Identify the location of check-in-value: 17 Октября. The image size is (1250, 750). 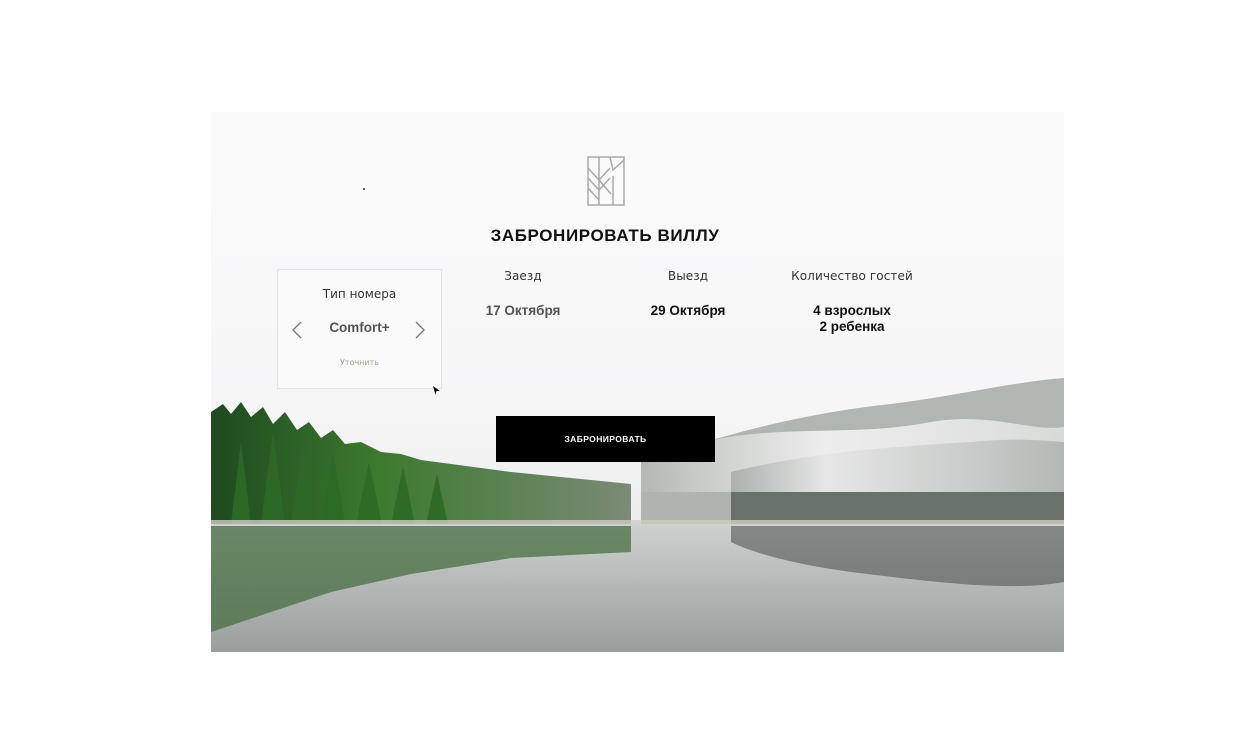
(523, 310).